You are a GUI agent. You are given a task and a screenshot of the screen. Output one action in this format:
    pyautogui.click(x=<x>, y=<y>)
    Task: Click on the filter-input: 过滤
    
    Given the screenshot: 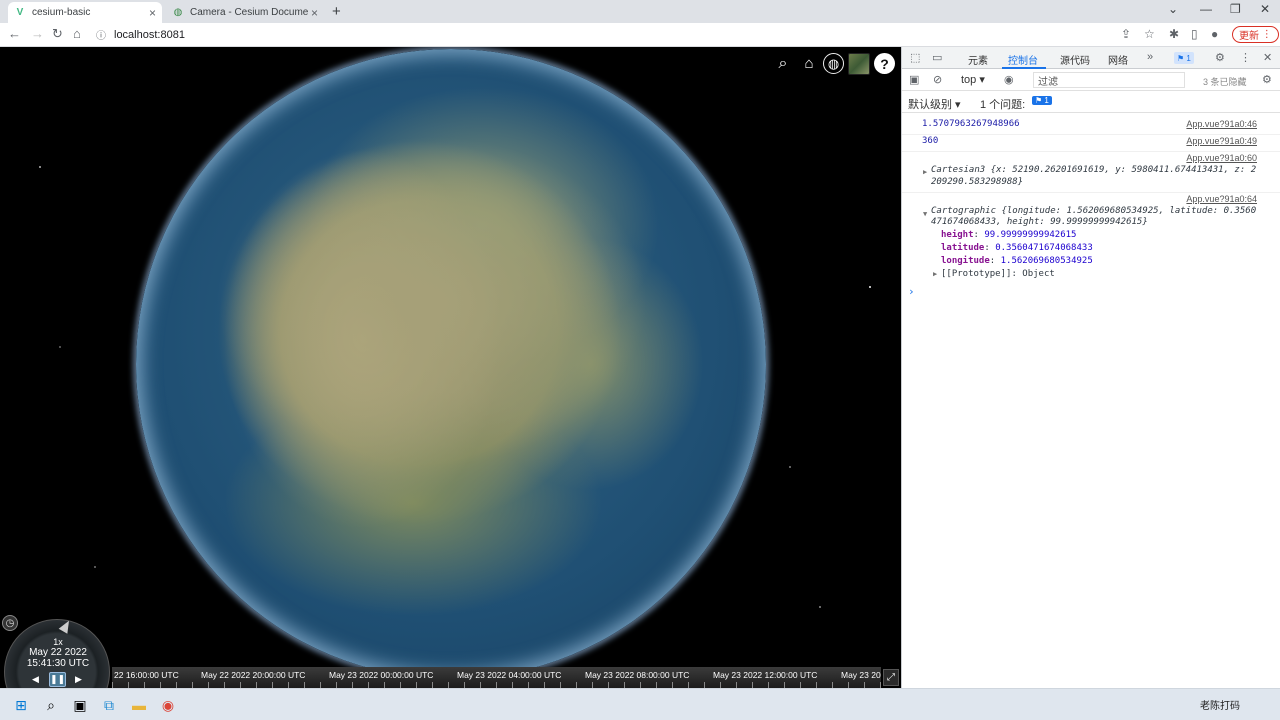 What is the action you would take?
    pyautogui.click(x=1109, y=80)
    